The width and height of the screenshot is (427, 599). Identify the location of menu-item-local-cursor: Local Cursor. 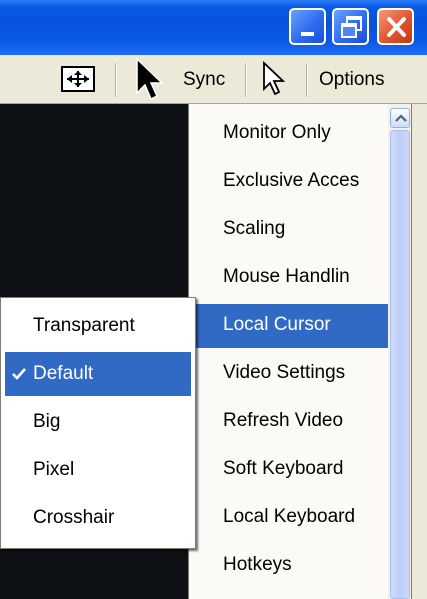
(289, 326).